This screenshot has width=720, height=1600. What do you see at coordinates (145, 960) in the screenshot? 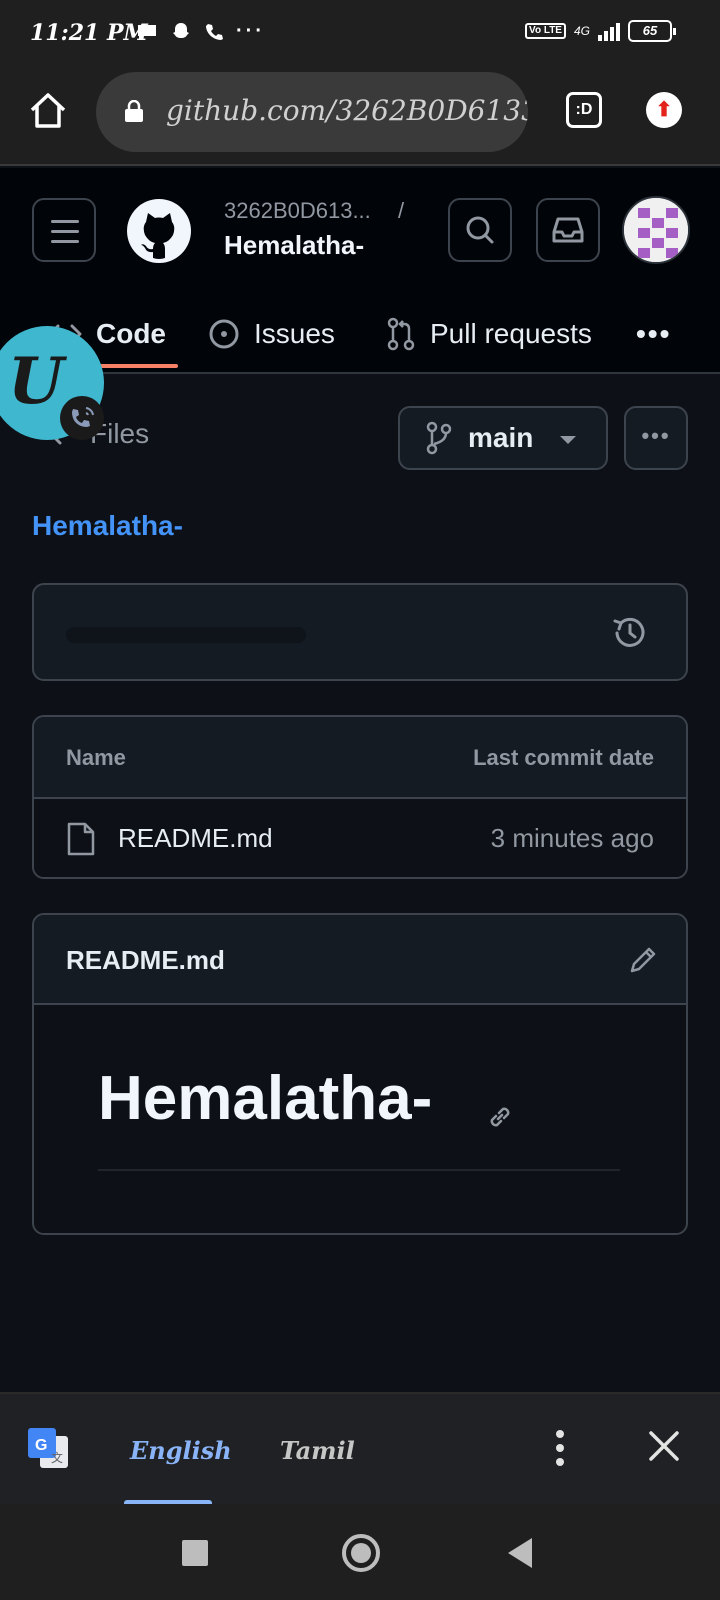
I see `readme-title: README.md` at bounding box center [145, 960].